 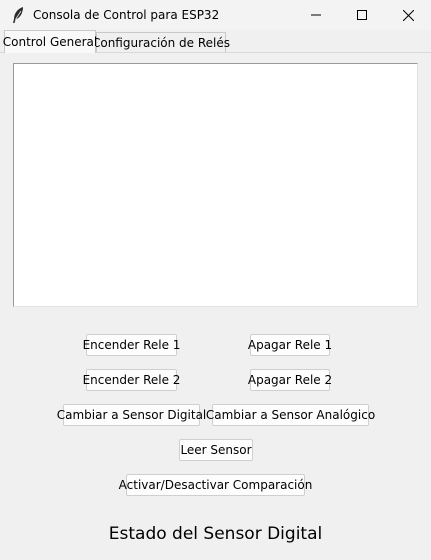 I want to click on title-bar: Consola de Control para ESP32, so click(x=215, y=15).